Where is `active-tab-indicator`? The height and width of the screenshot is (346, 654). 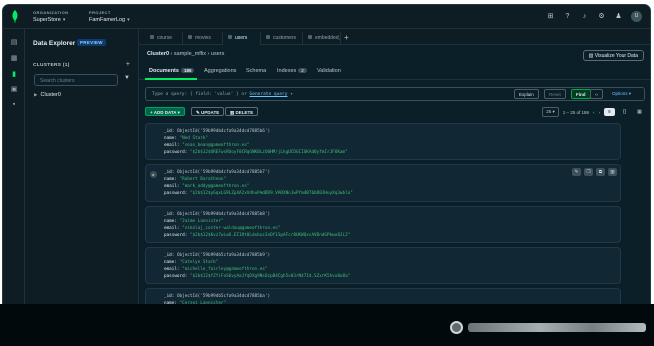 active-tab-indicator is located at coordinates (171, 79).